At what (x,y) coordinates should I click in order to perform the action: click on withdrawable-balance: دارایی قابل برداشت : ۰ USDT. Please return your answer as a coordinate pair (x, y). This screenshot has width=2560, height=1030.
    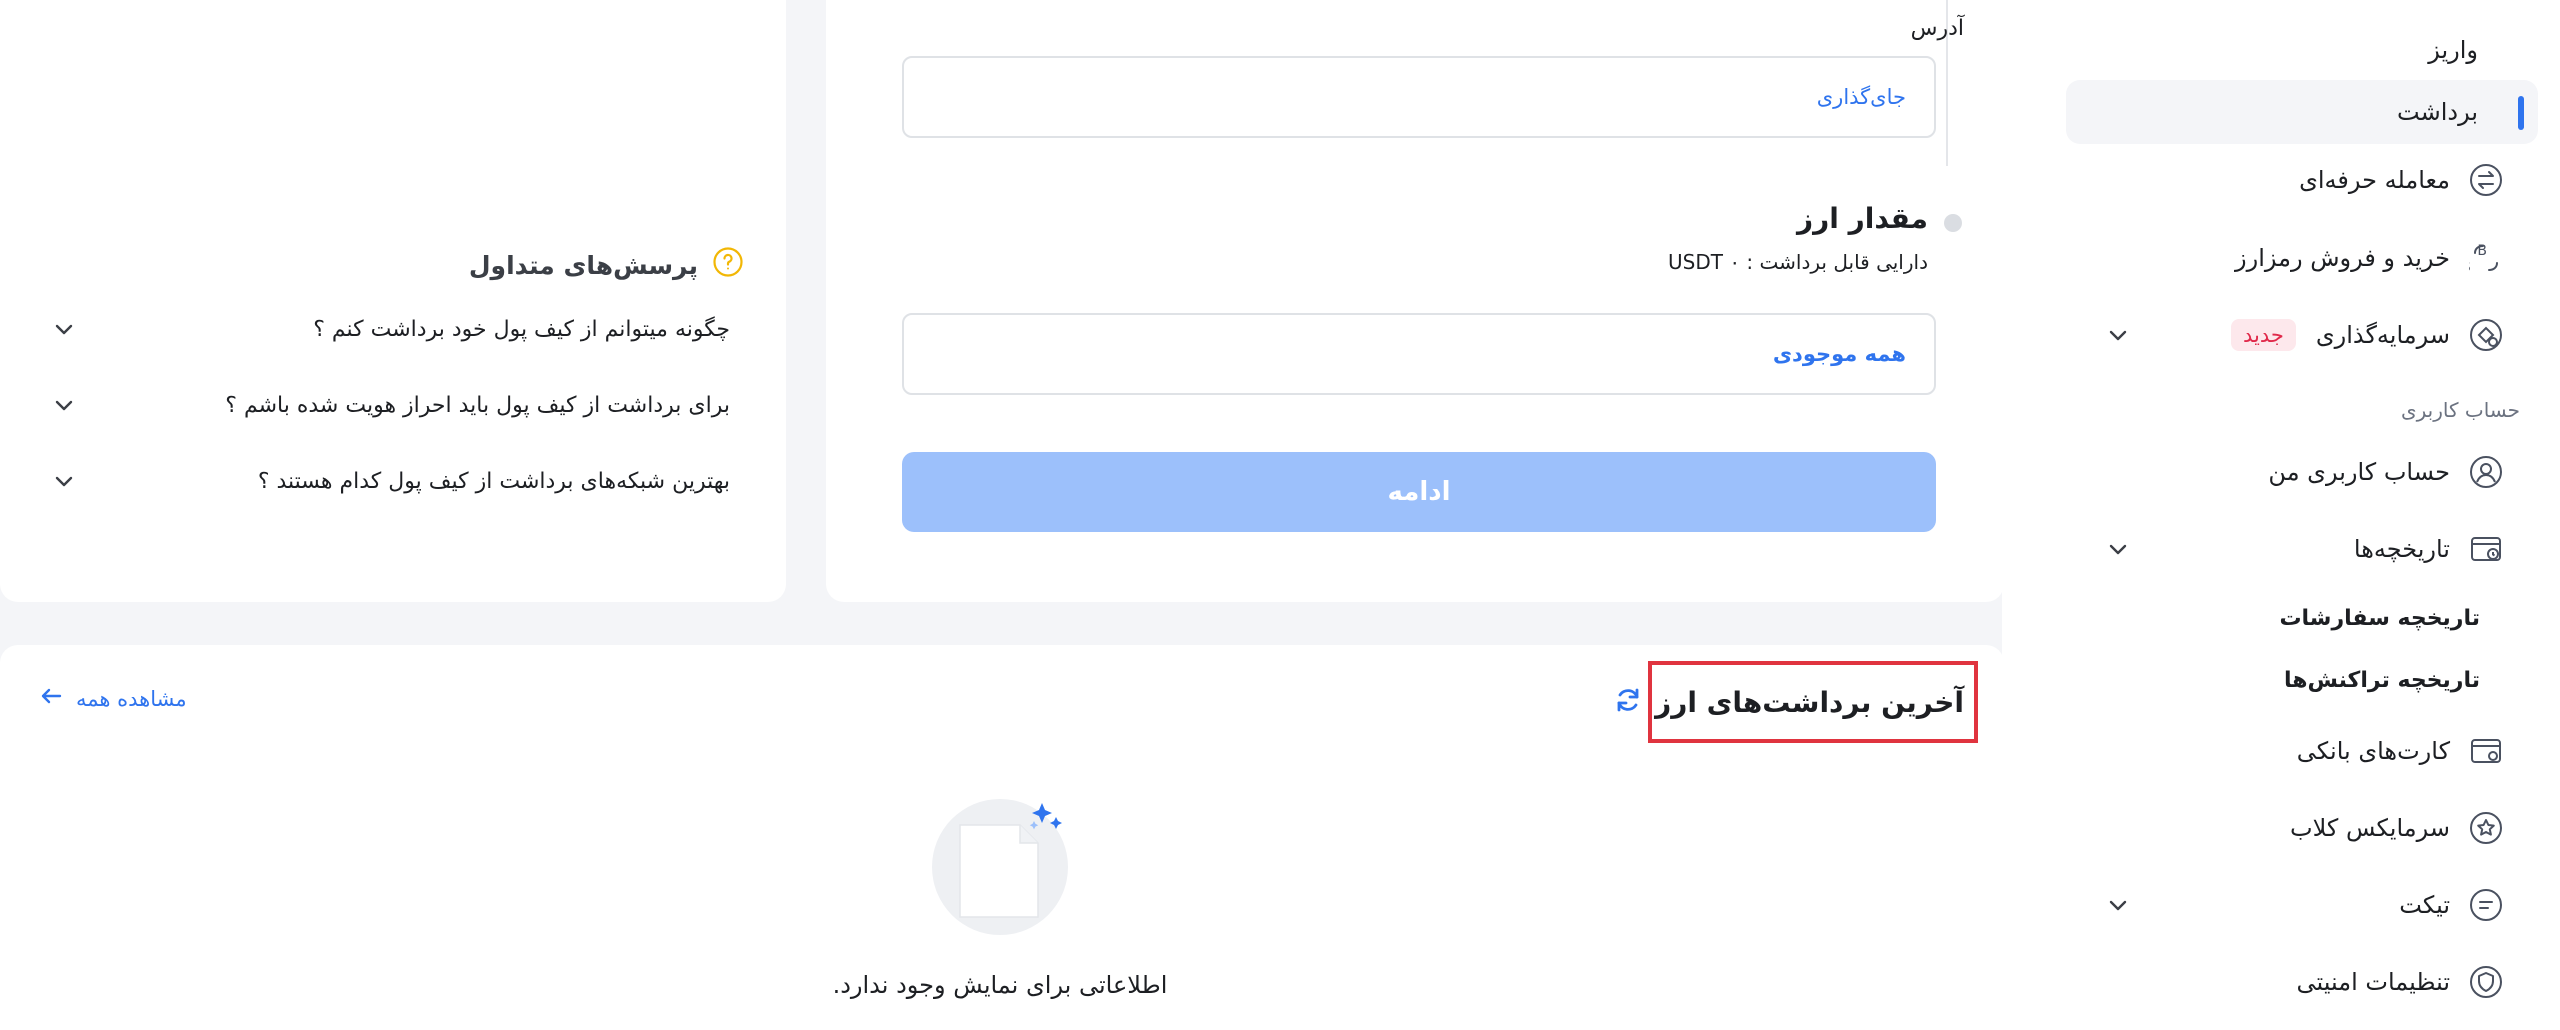
    Looking at the image, I should click on (1798, 262).